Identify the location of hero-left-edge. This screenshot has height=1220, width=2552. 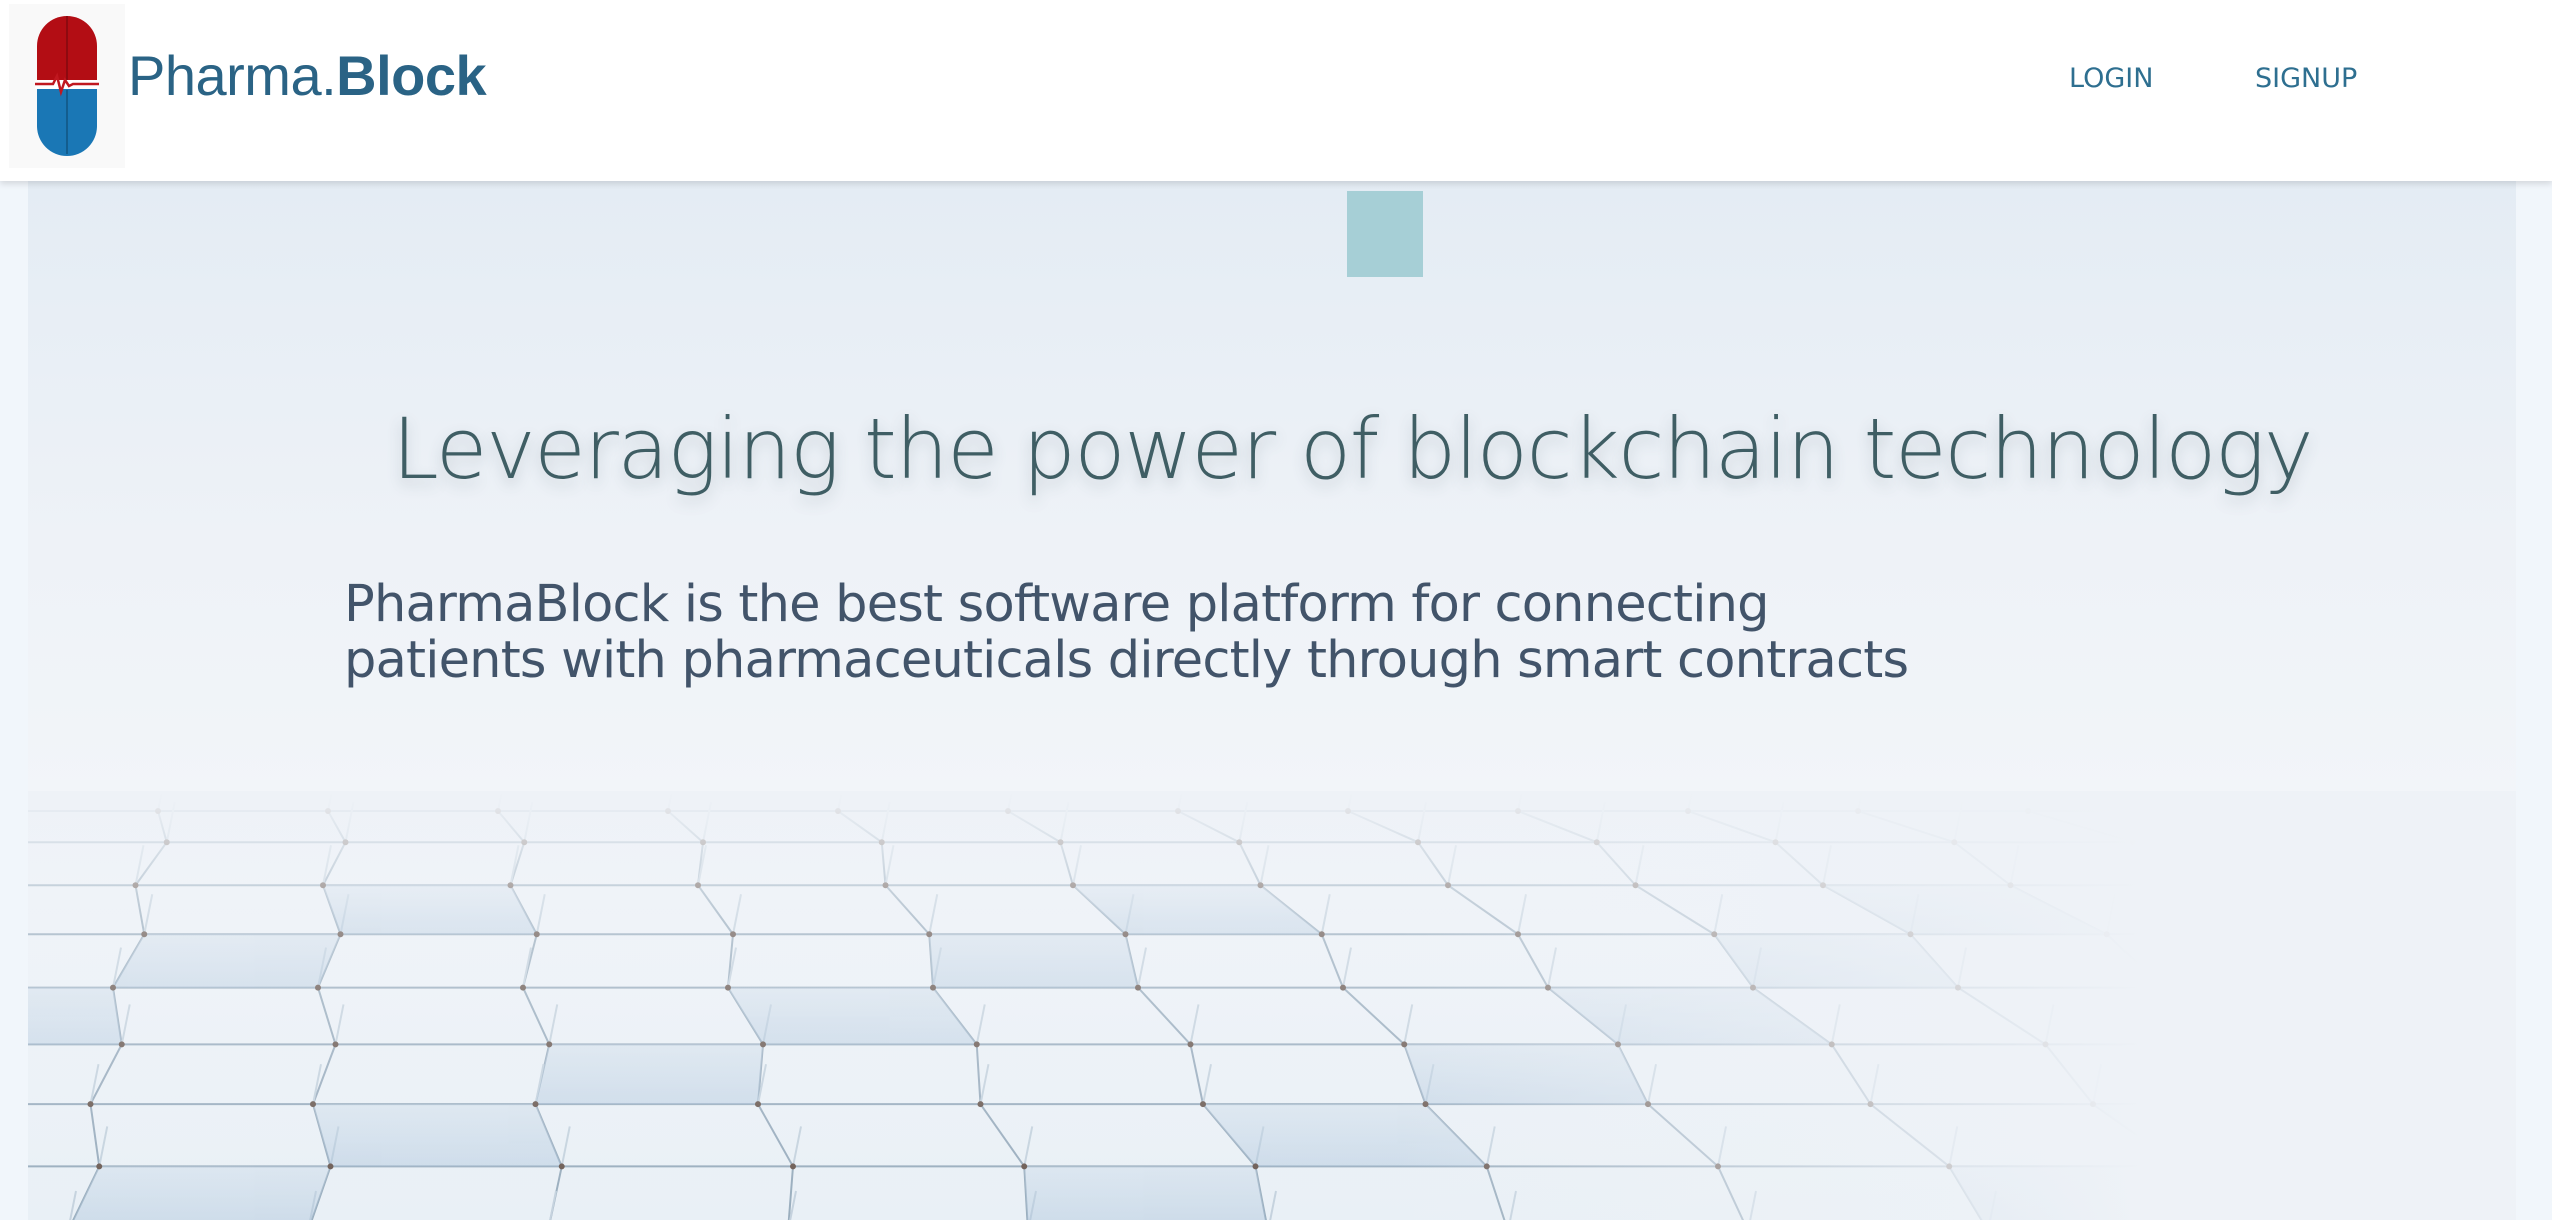
(14, 700).